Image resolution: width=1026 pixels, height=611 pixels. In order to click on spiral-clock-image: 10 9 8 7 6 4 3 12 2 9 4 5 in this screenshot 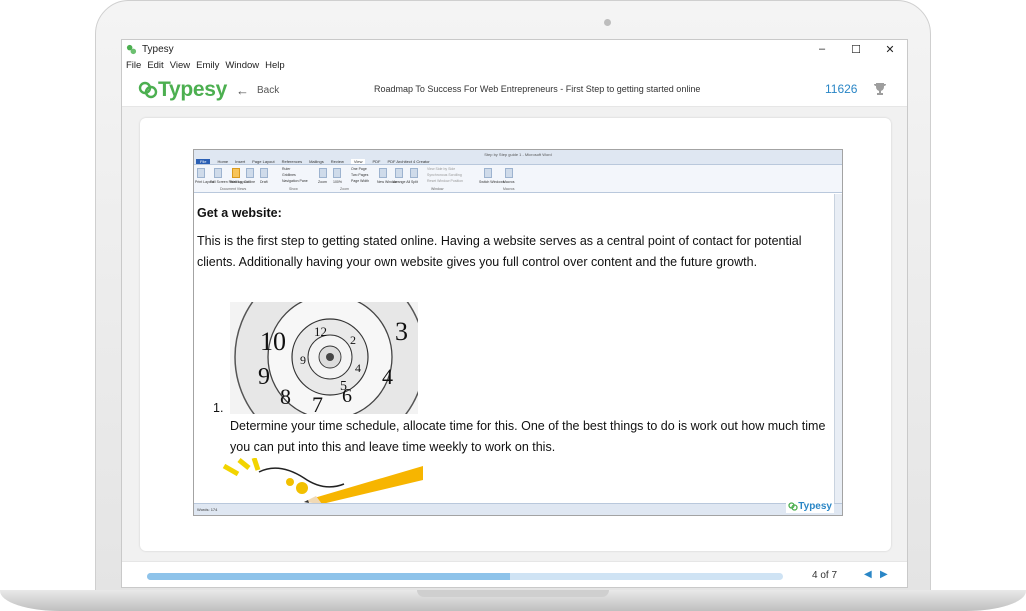, I will do `click(324, 358)`.